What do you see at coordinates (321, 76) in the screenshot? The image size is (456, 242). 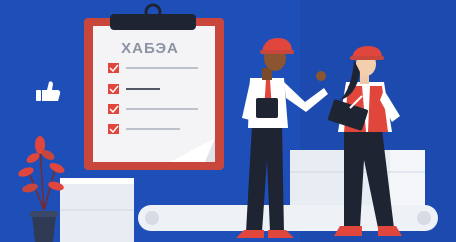 I see `ok-hand-icon` at bounding box center [321, 76].